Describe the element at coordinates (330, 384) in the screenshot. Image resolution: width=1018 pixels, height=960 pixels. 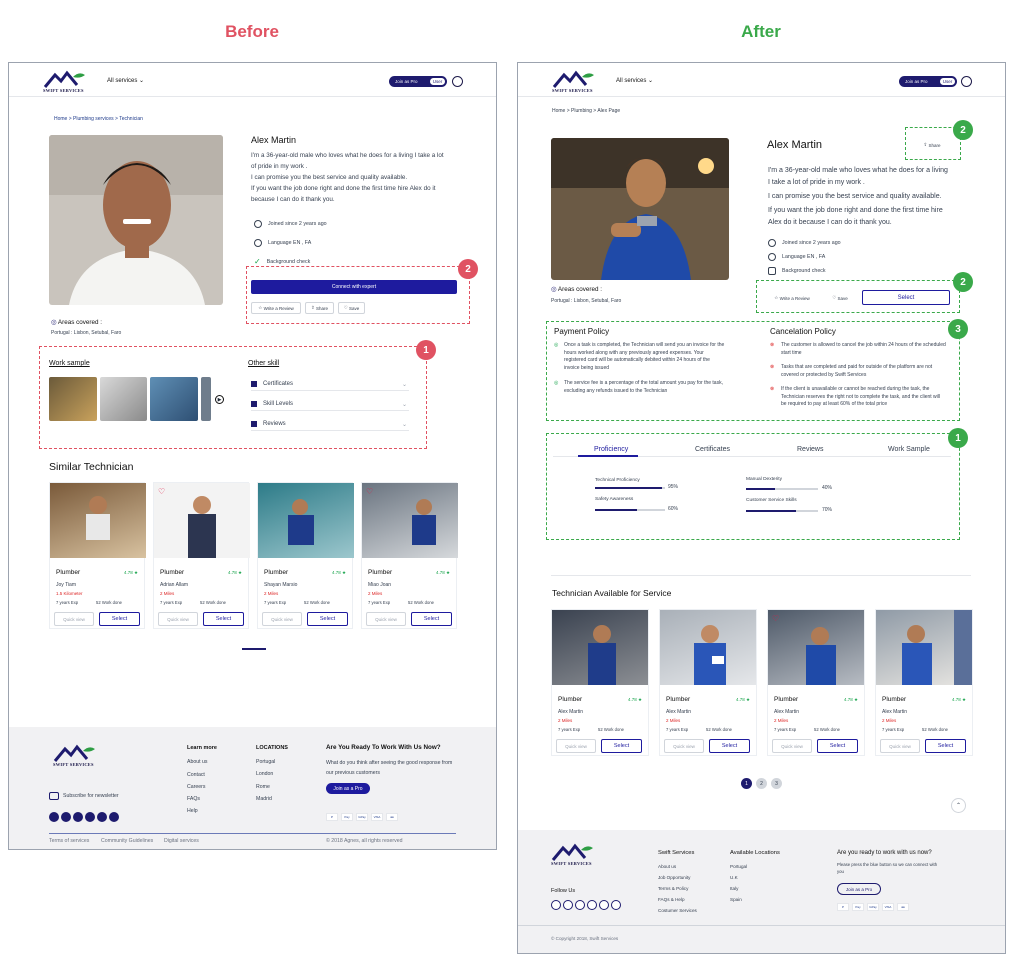
I see `accordion-certificates: Certificates ⌄` at that location.